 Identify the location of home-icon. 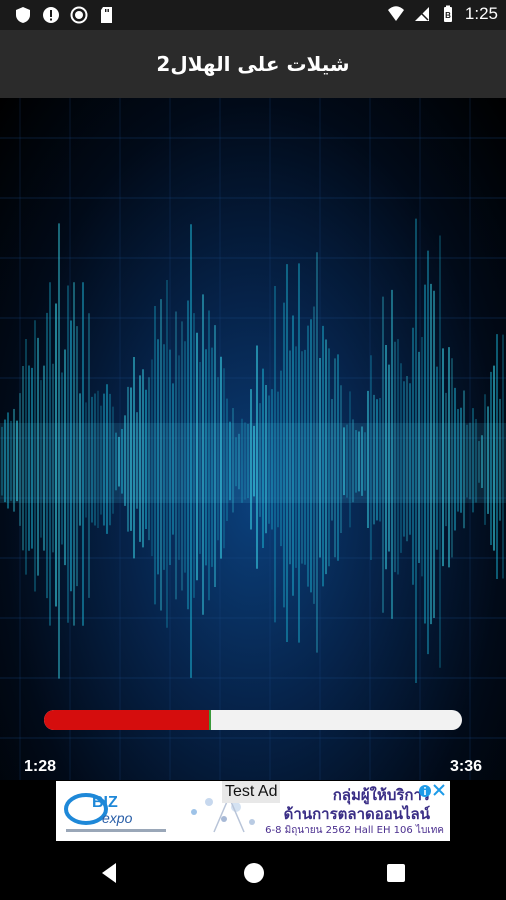
(254, 873).